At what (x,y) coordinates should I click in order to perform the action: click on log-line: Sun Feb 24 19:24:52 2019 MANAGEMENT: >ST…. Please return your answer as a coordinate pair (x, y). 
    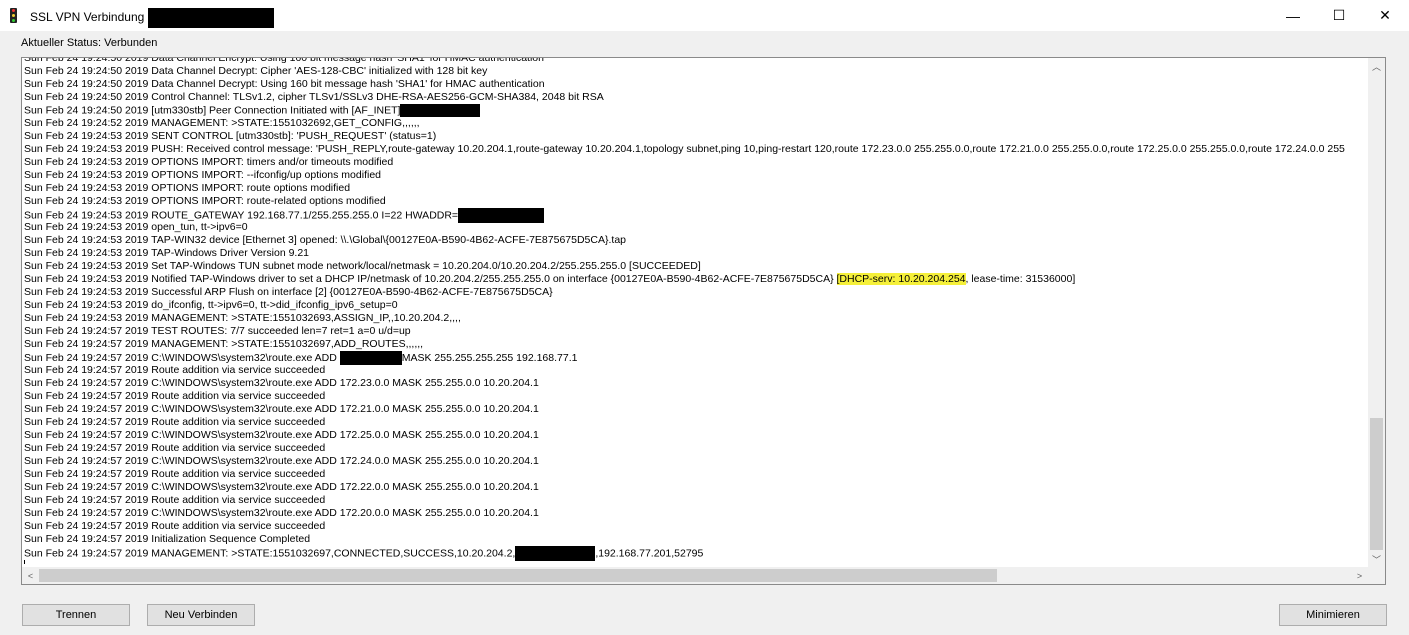
    Looking at the image, I should click on (222, 123).